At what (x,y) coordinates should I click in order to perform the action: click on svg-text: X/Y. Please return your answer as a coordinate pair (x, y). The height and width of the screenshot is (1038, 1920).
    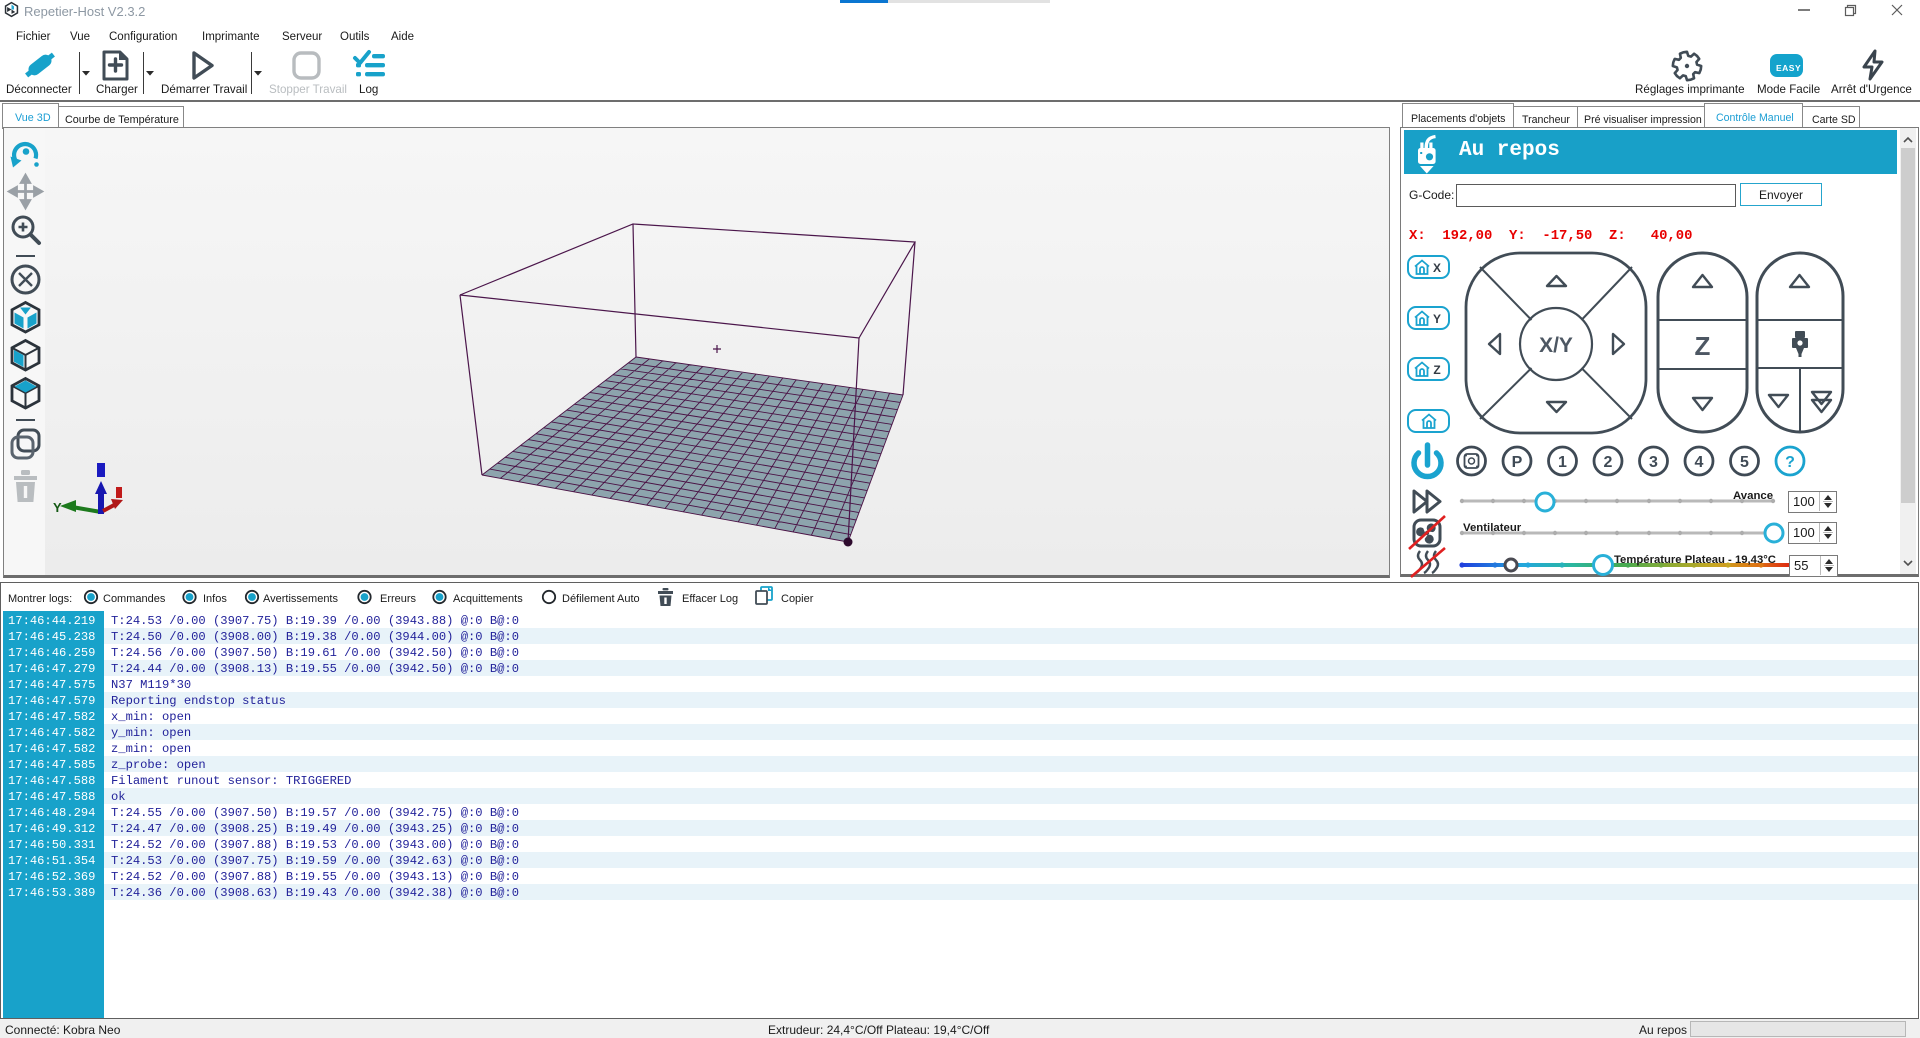
    Looking at the image, I should click on (1556, 345).